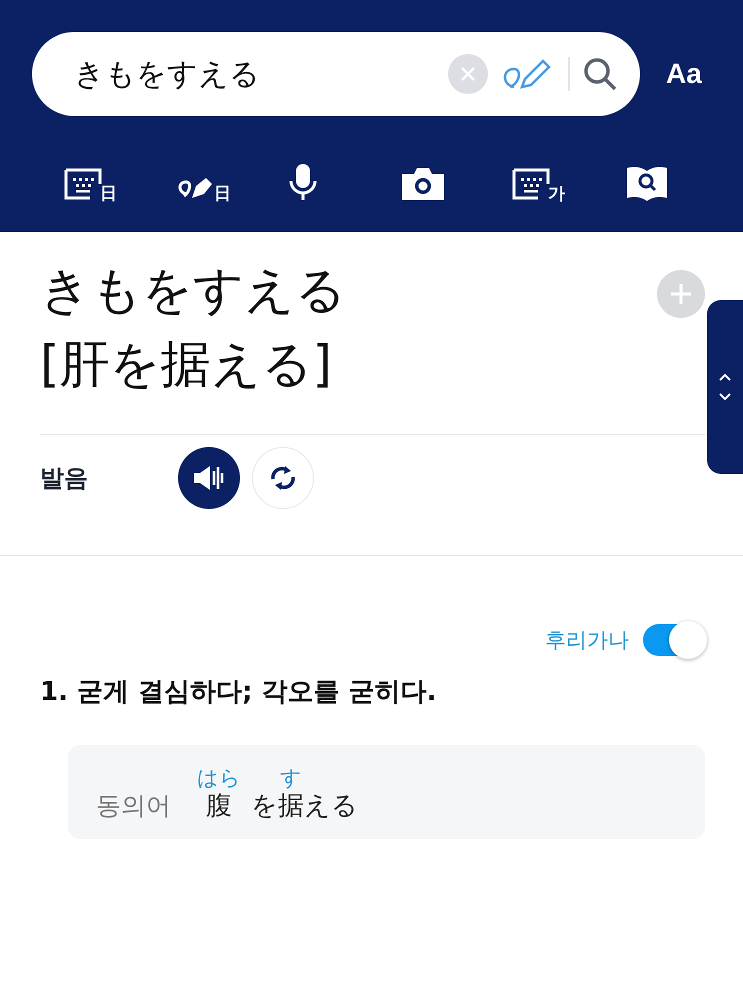 Image resolution: width=743 pixels, height=987 pixels. Describe the element at coordinates (600, 74) in the screenshot. I see `search-button` at that location.